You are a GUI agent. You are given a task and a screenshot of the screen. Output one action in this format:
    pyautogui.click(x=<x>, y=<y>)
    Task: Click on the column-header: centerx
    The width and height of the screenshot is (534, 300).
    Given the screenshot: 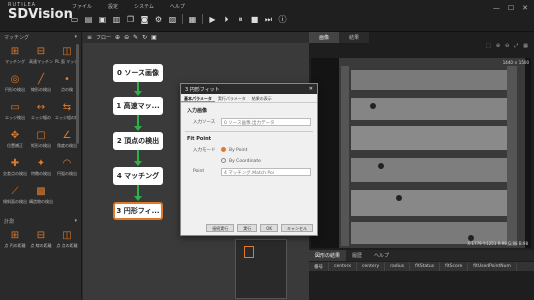 What is the action you would take?
    pyautogui.click(x=343, y=266)
    